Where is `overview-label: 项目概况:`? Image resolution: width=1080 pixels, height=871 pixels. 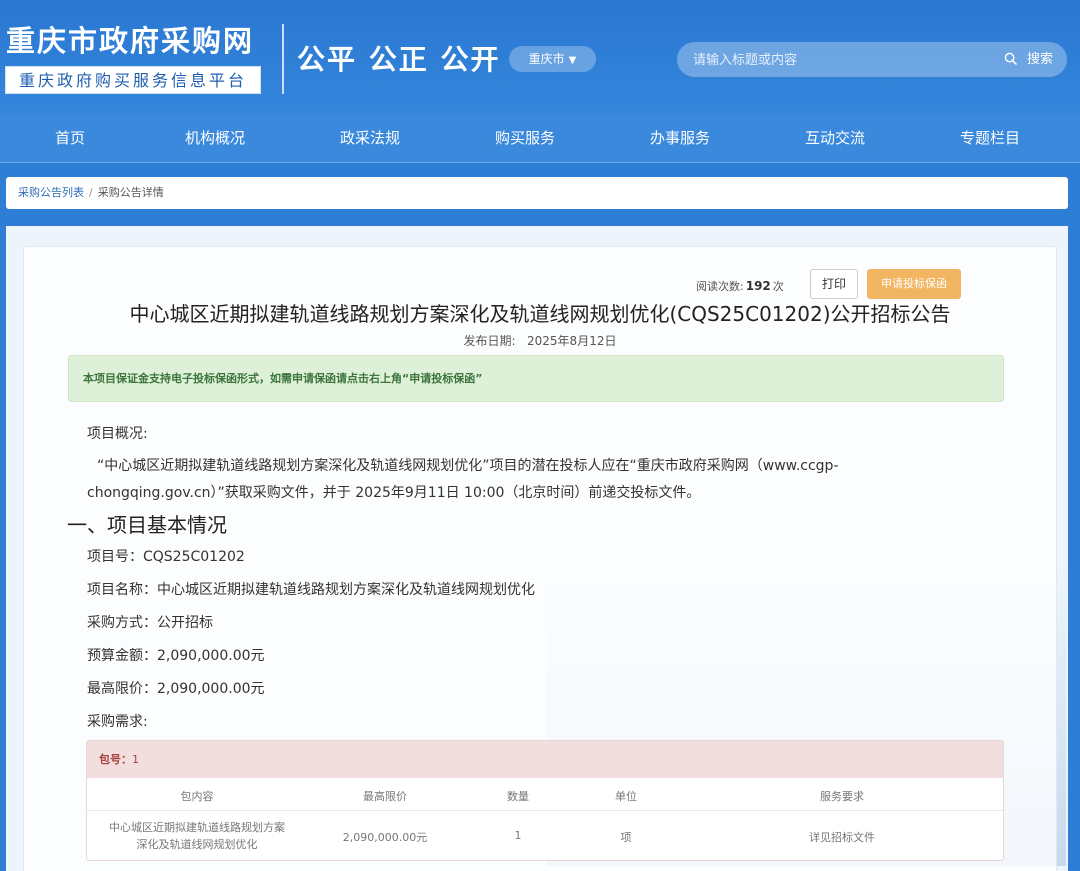 overview-label: 项目概况: is located at coordinates (117, 434).